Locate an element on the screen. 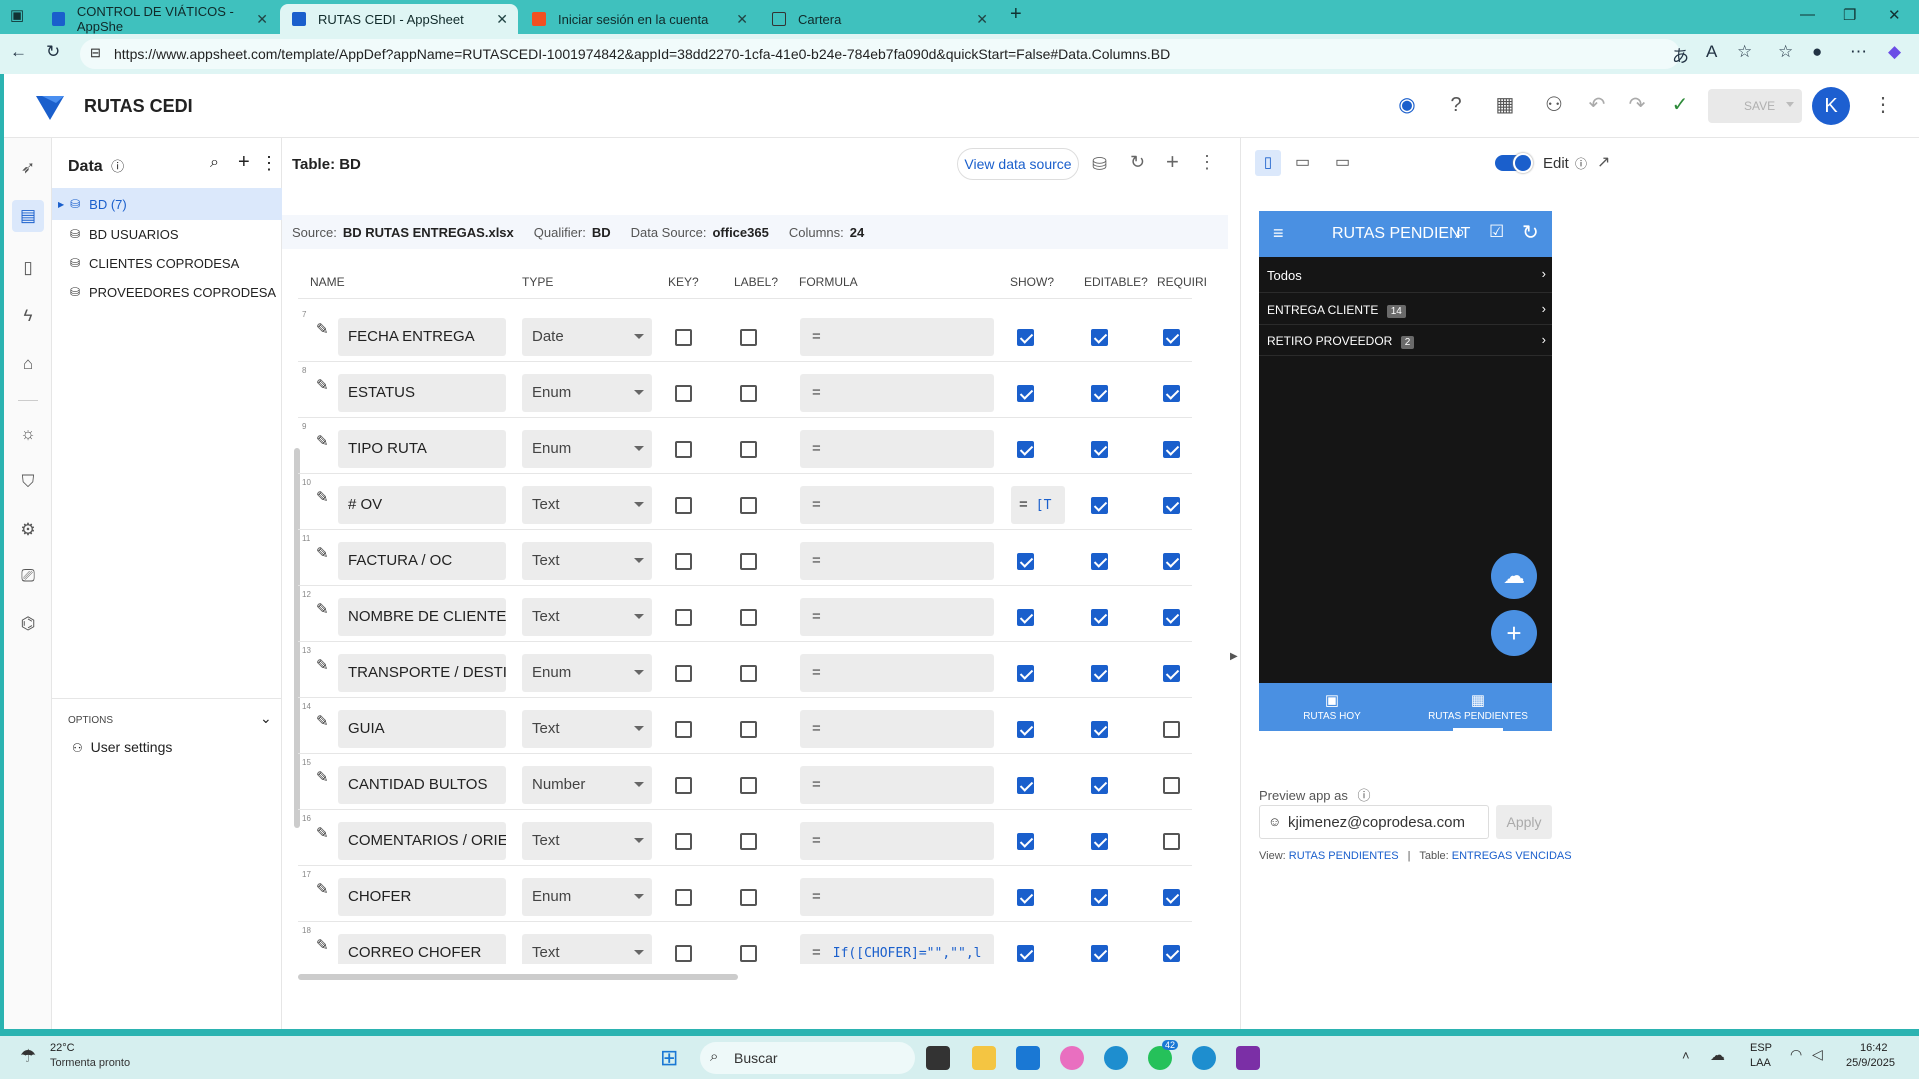 This screenshot has height=1079, width=1919. new-tab-icon: + is located at coordinates (1016, 14).